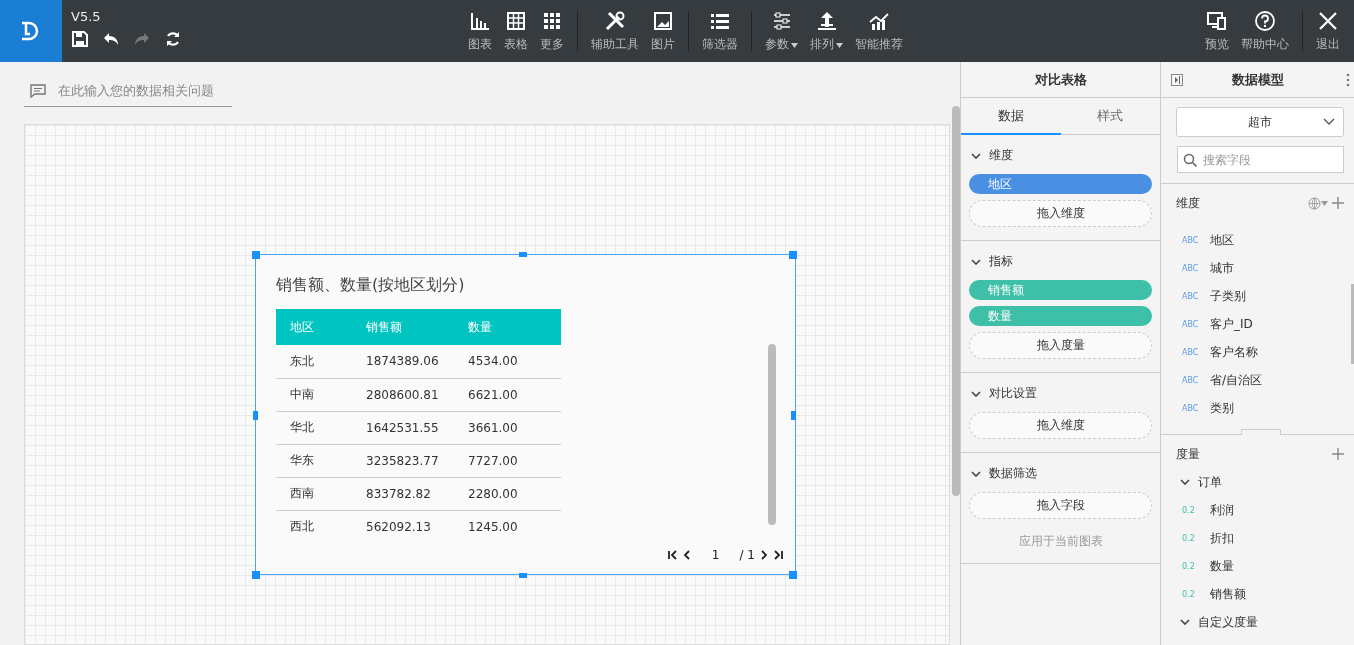  Describe the element at coordinates (1222, 566) in the screenshot. I see `field-item: 数量` at that location.